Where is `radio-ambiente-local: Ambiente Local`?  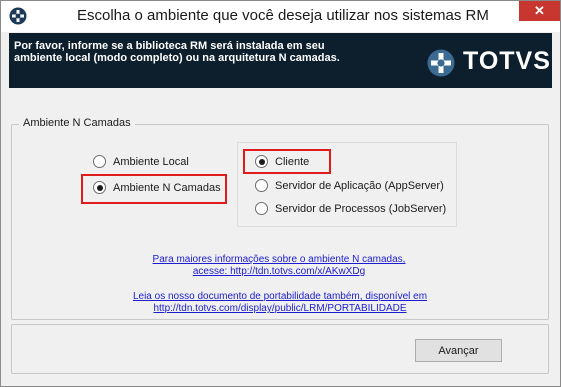
radio-ambiente-local: Ambiente Local is located at coordinates (141, 161).